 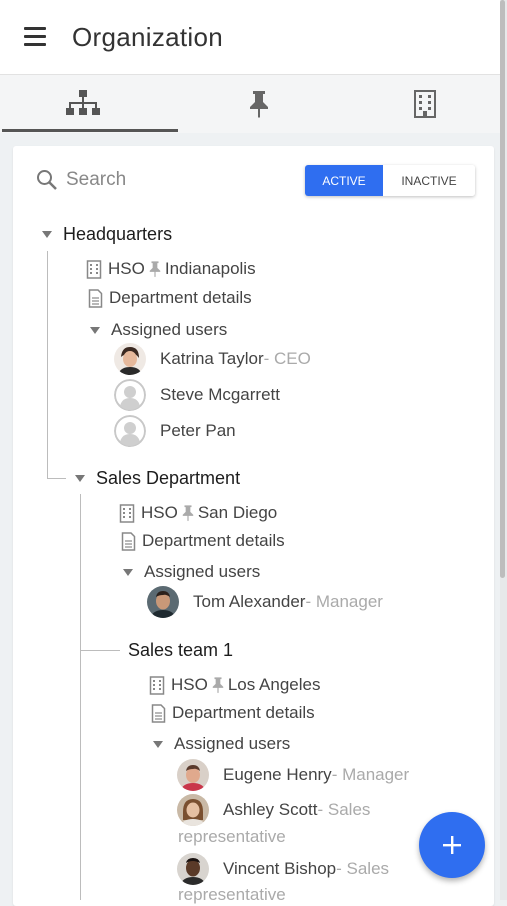 I want to click on search-input: Search, so click(x=81, y=180).